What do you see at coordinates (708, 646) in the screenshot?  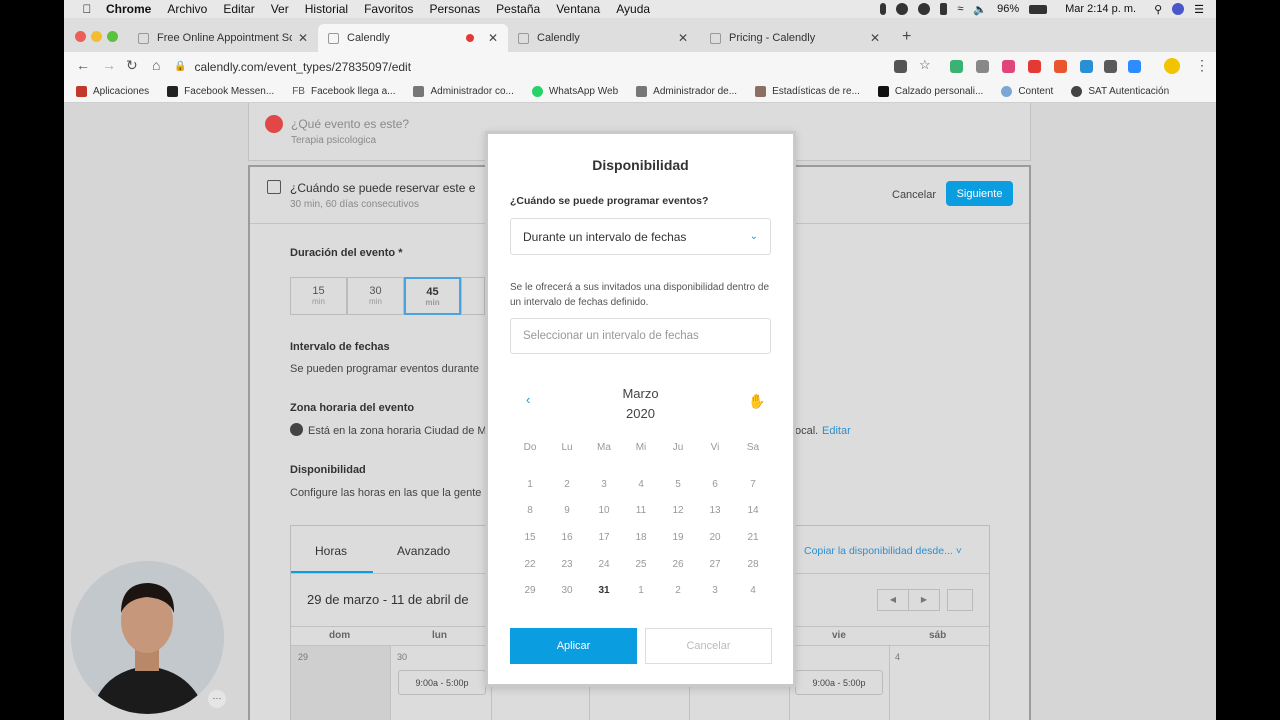 I see `cancel-button: Cancelar` at bounding box center [708, 646].